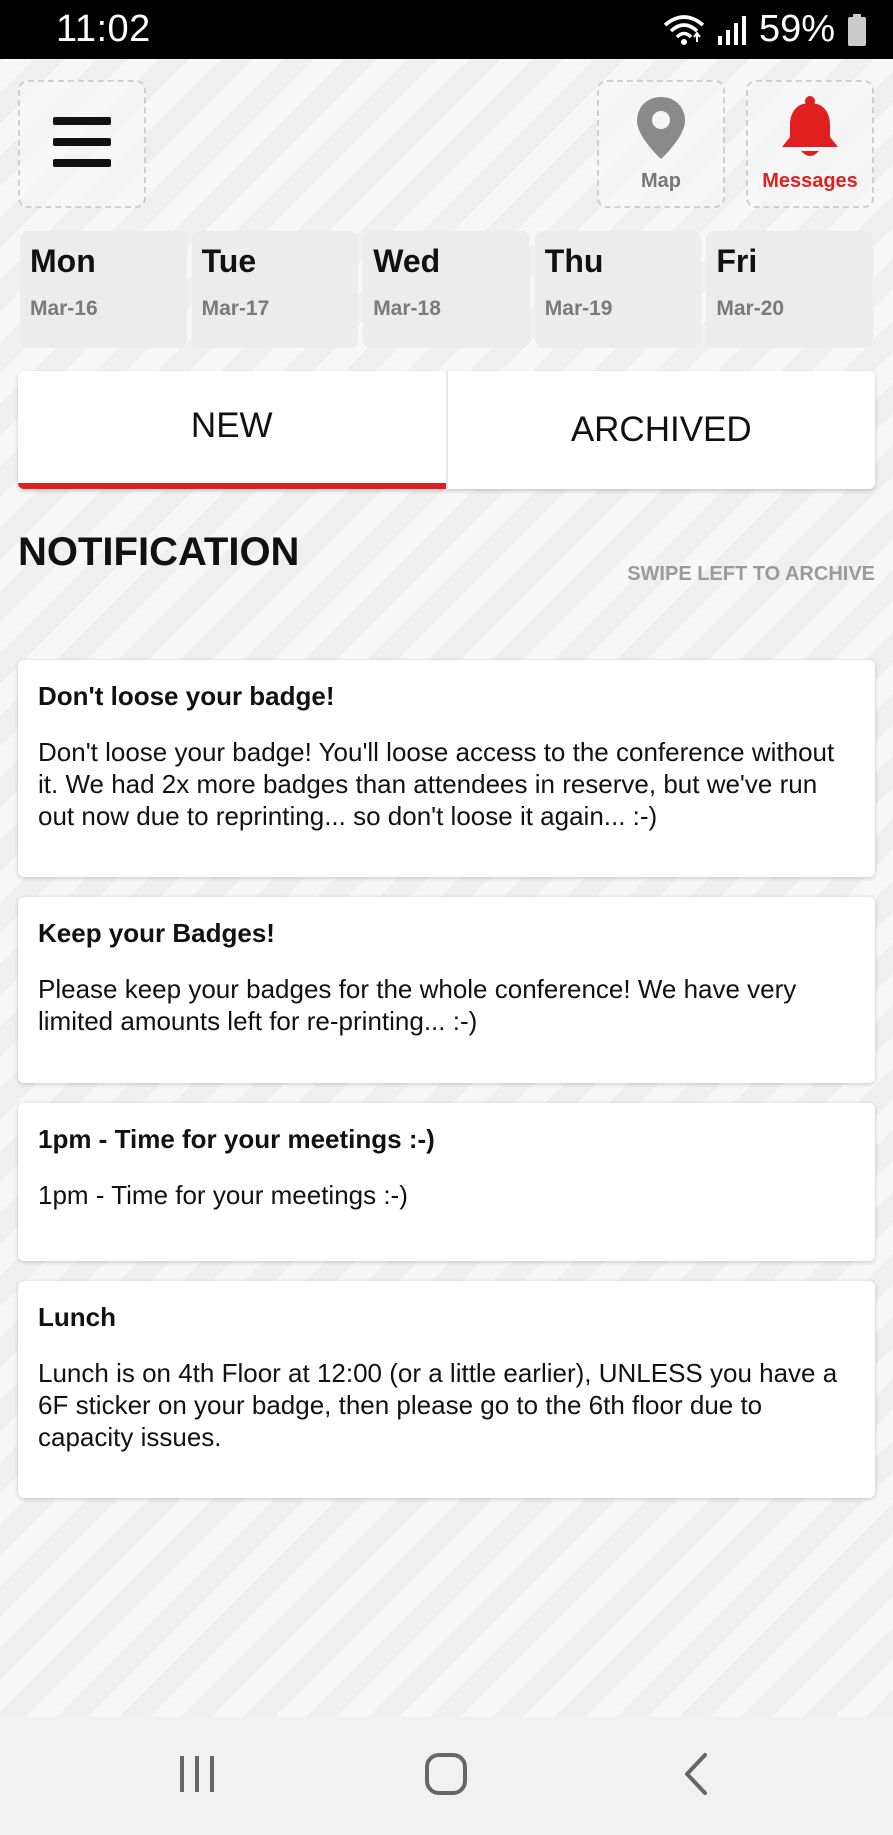 The image size is (893, 1835). I want to click on day-name: Fri, so click(737, 261).